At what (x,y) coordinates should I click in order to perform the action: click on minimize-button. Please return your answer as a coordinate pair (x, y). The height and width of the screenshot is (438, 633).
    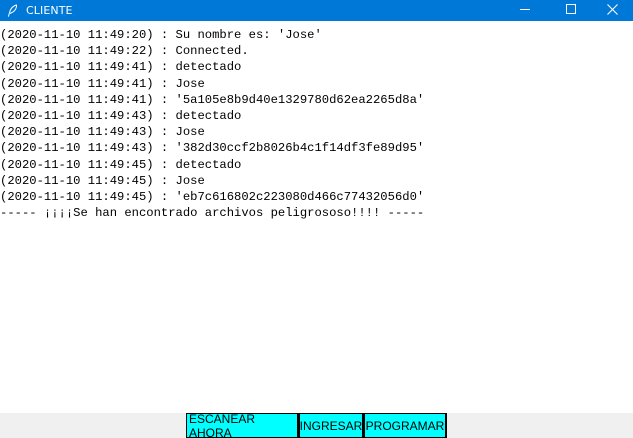
    Looking at the image, I should click on (525, 10).